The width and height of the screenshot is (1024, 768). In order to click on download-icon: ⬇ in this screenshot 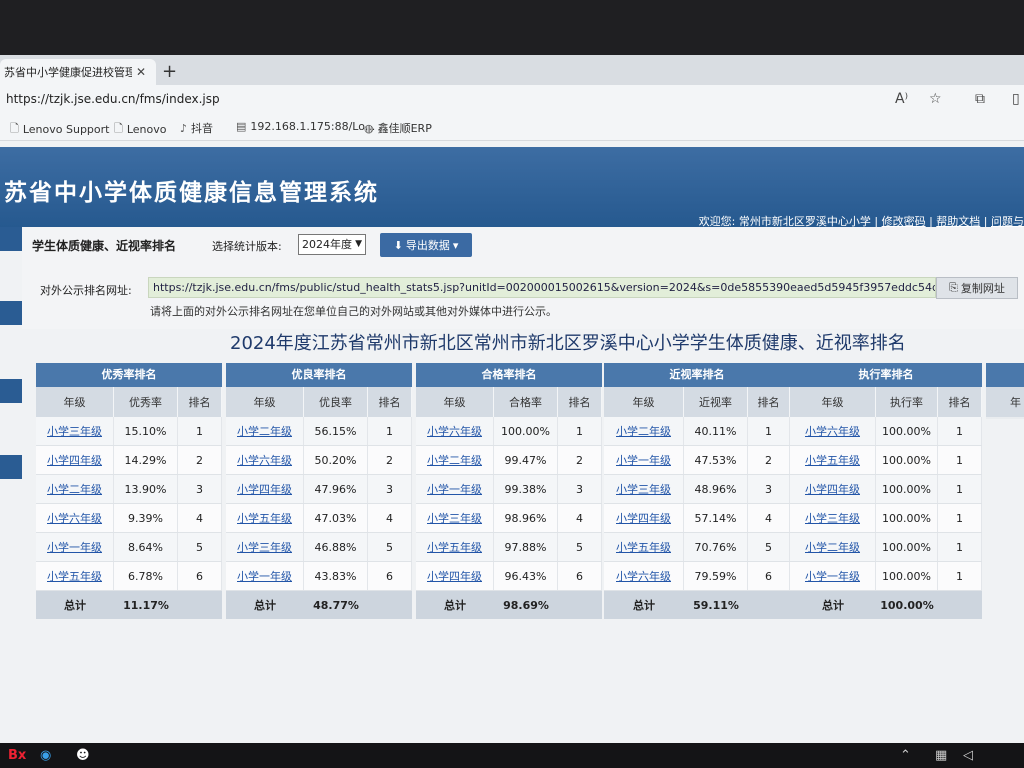, I will do `click(398, 245)`.